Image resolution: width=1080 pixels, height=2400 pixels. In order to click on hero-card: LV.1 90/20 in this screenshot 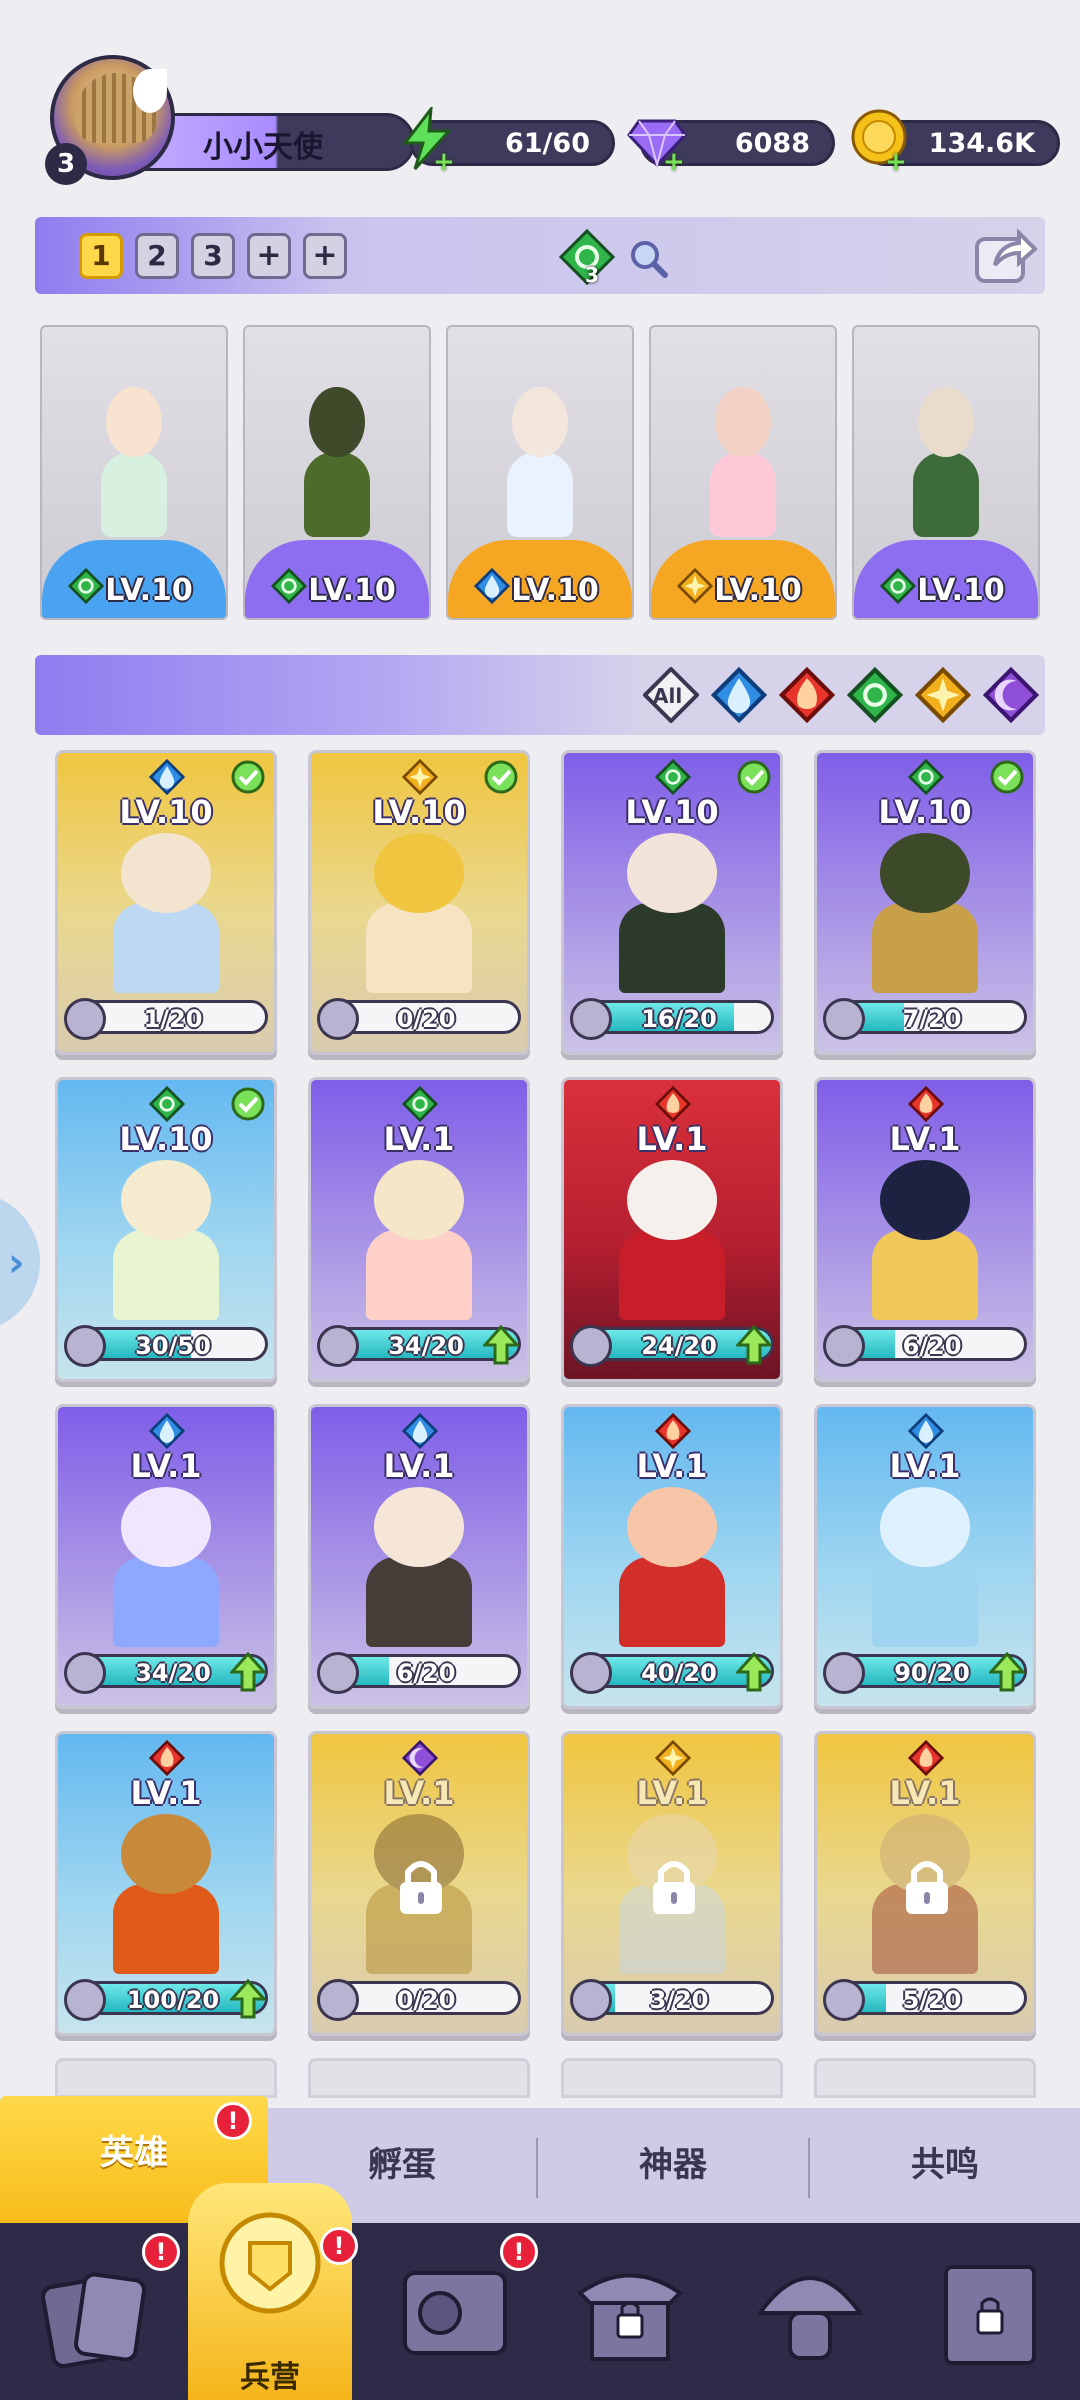, I will do `click(925, 1556)`.